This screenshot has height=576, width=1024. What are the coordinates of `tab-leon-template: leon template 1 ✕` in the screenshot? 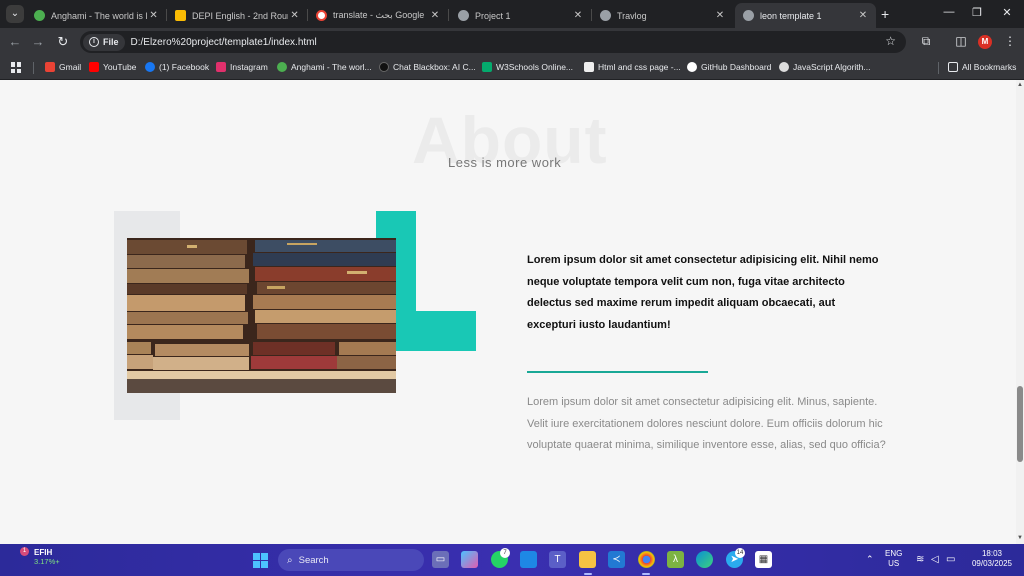 It's located at (805, 15).